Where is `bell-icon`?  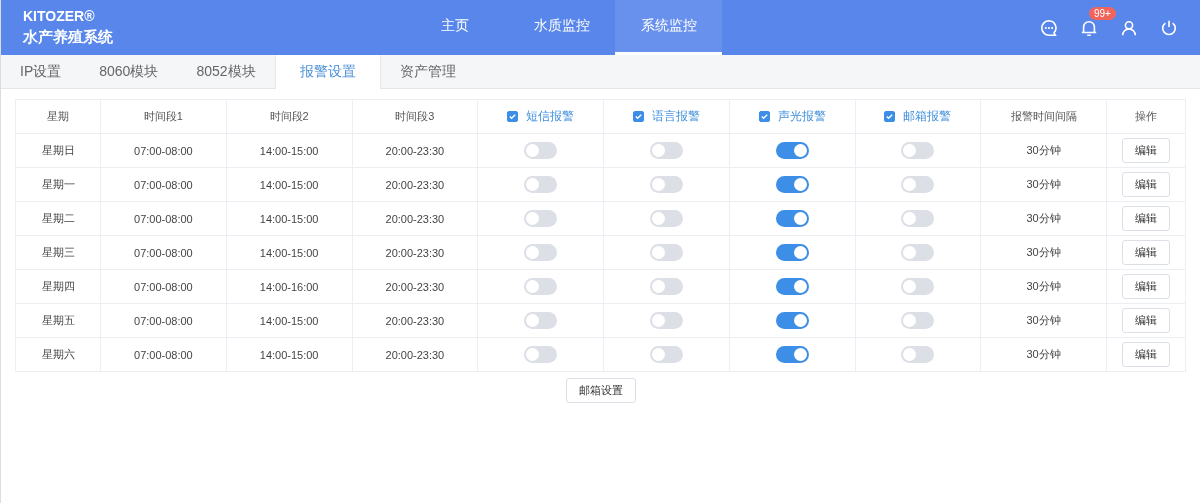
bell-icon is located at coordinates (1089, 27).